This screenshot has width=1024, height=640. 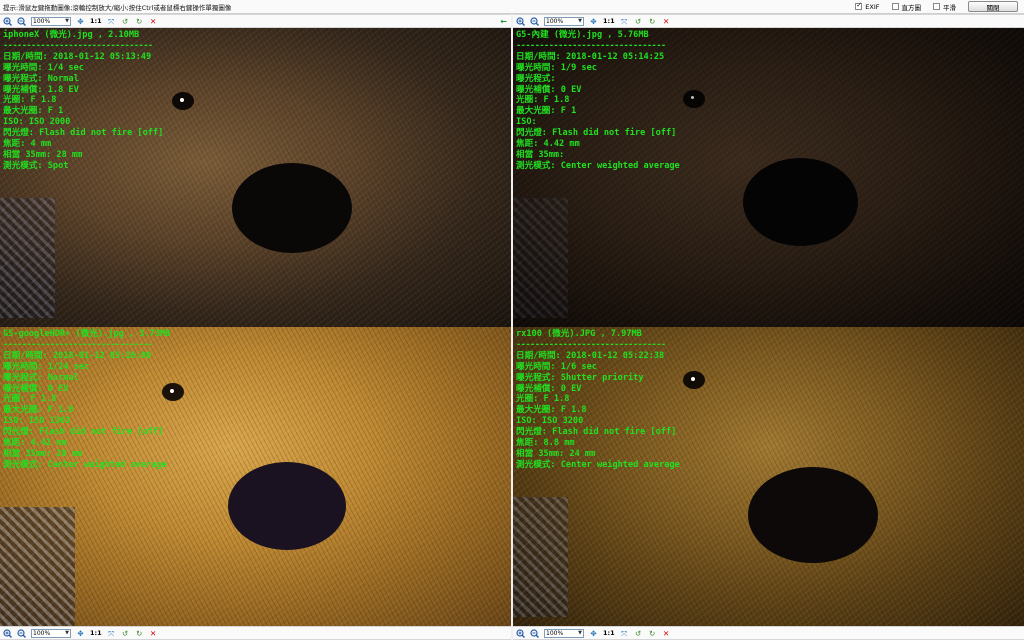 I want to click on exif-title: iphoneX (微光).jpg , 2.10MB, so click(x=71, y=35).